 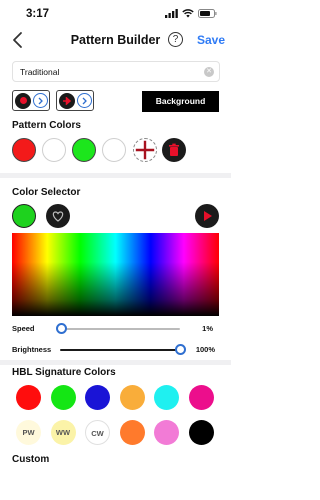 I want to click on static-mode-button, so click(x=31, y=100).